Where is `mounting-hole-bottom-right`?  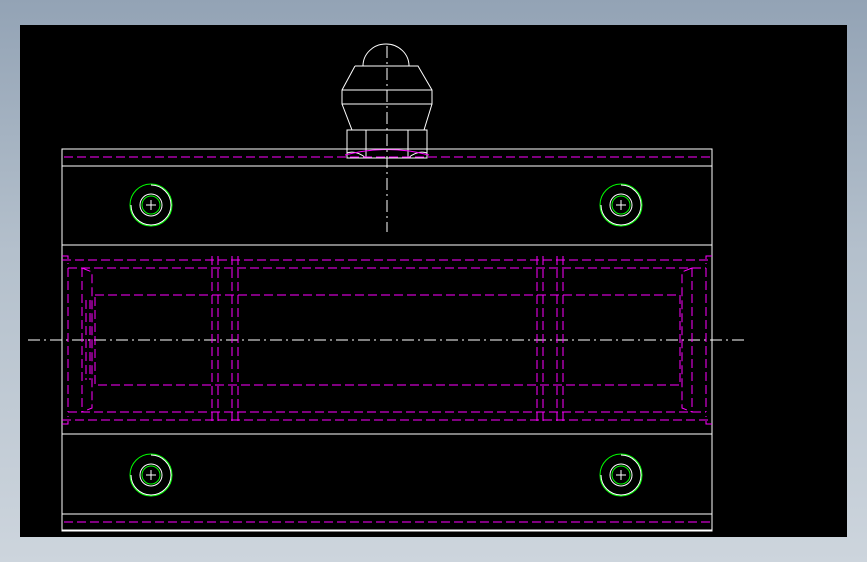
mounting-hole-bottom-right is located at coordinates (621, 475).